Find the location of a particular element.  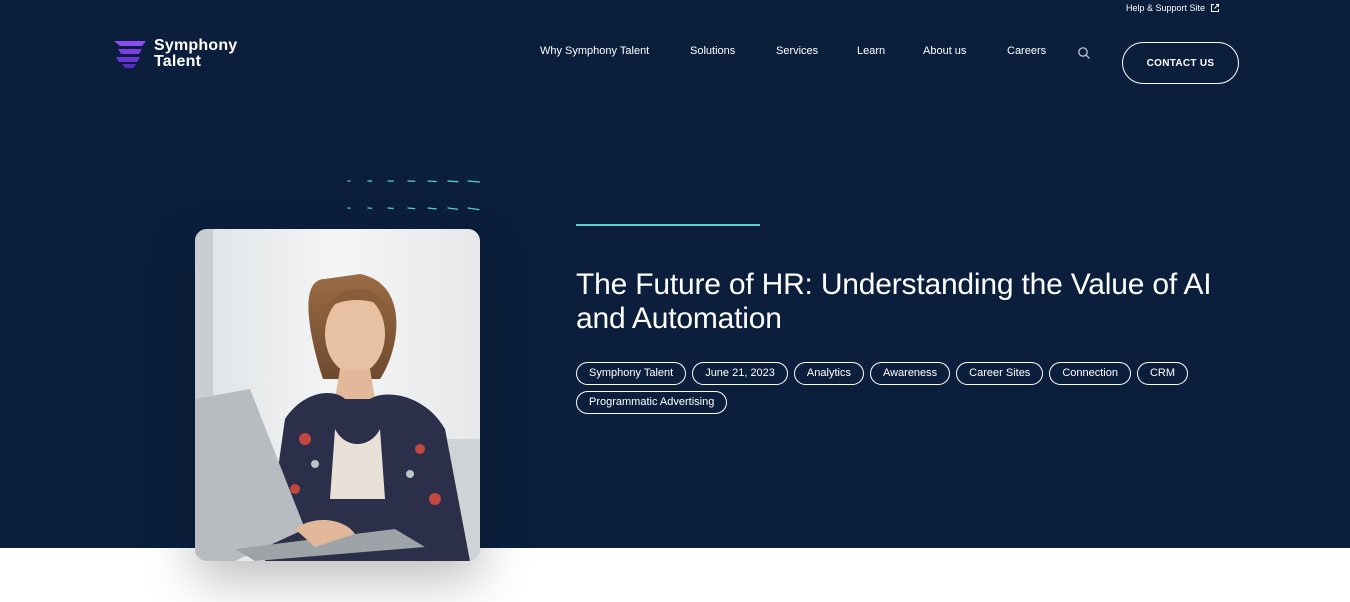

nav-item-why-symphony-talent: Why Symphony Talent is located at coordinates (594, 51).